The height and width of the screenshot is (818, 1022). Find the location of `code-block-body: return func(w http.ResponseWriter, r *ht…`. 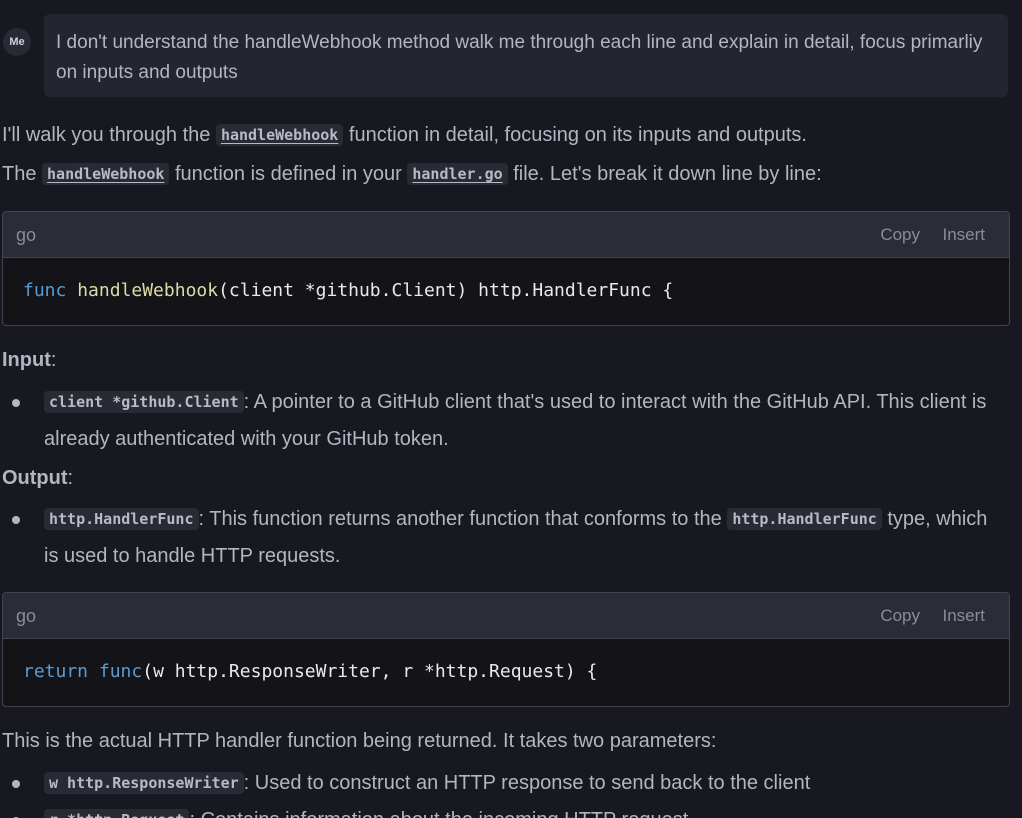

code-block-body: return func(w http.ResponseWriter, r *ht… is located at coordinates (506, 672).